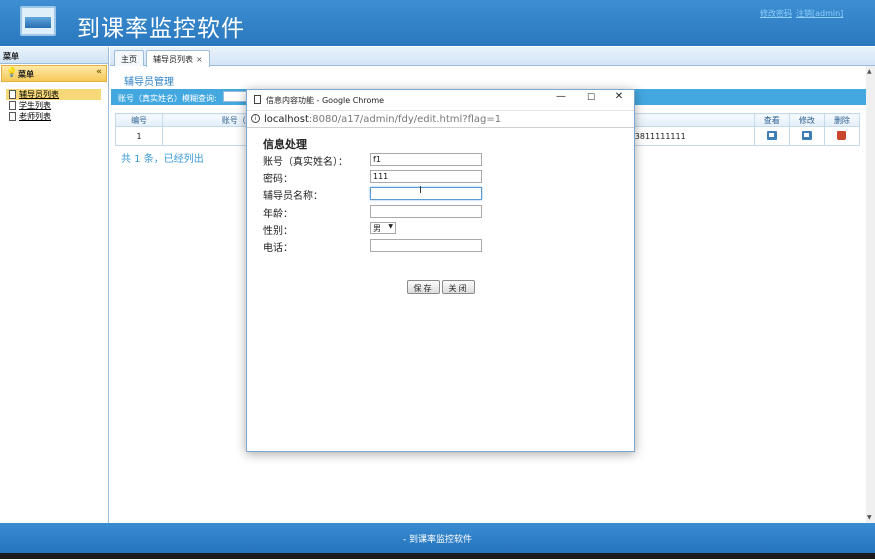 The image size is (875, 559). I want to click on page-scrollbar: ▲ ▼, so click(870, 294).